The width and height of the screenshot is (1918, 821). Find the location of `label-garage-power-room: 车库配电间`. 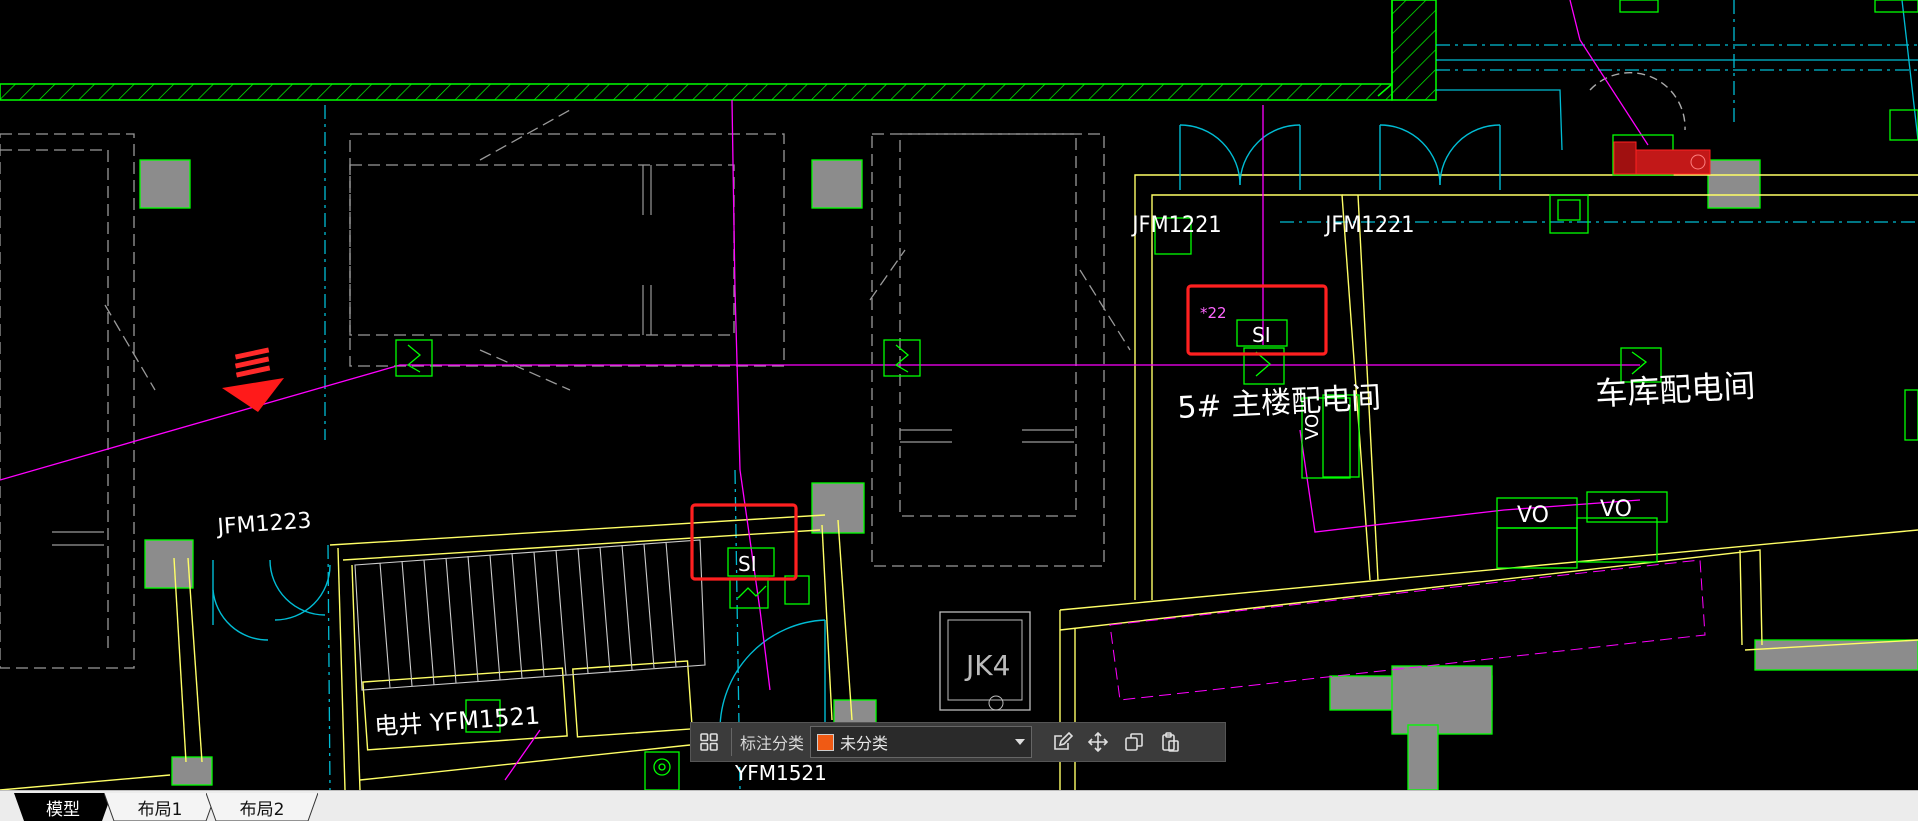

label-garage-power-room: 车库配电间 is located at coordinates (1675, 390).